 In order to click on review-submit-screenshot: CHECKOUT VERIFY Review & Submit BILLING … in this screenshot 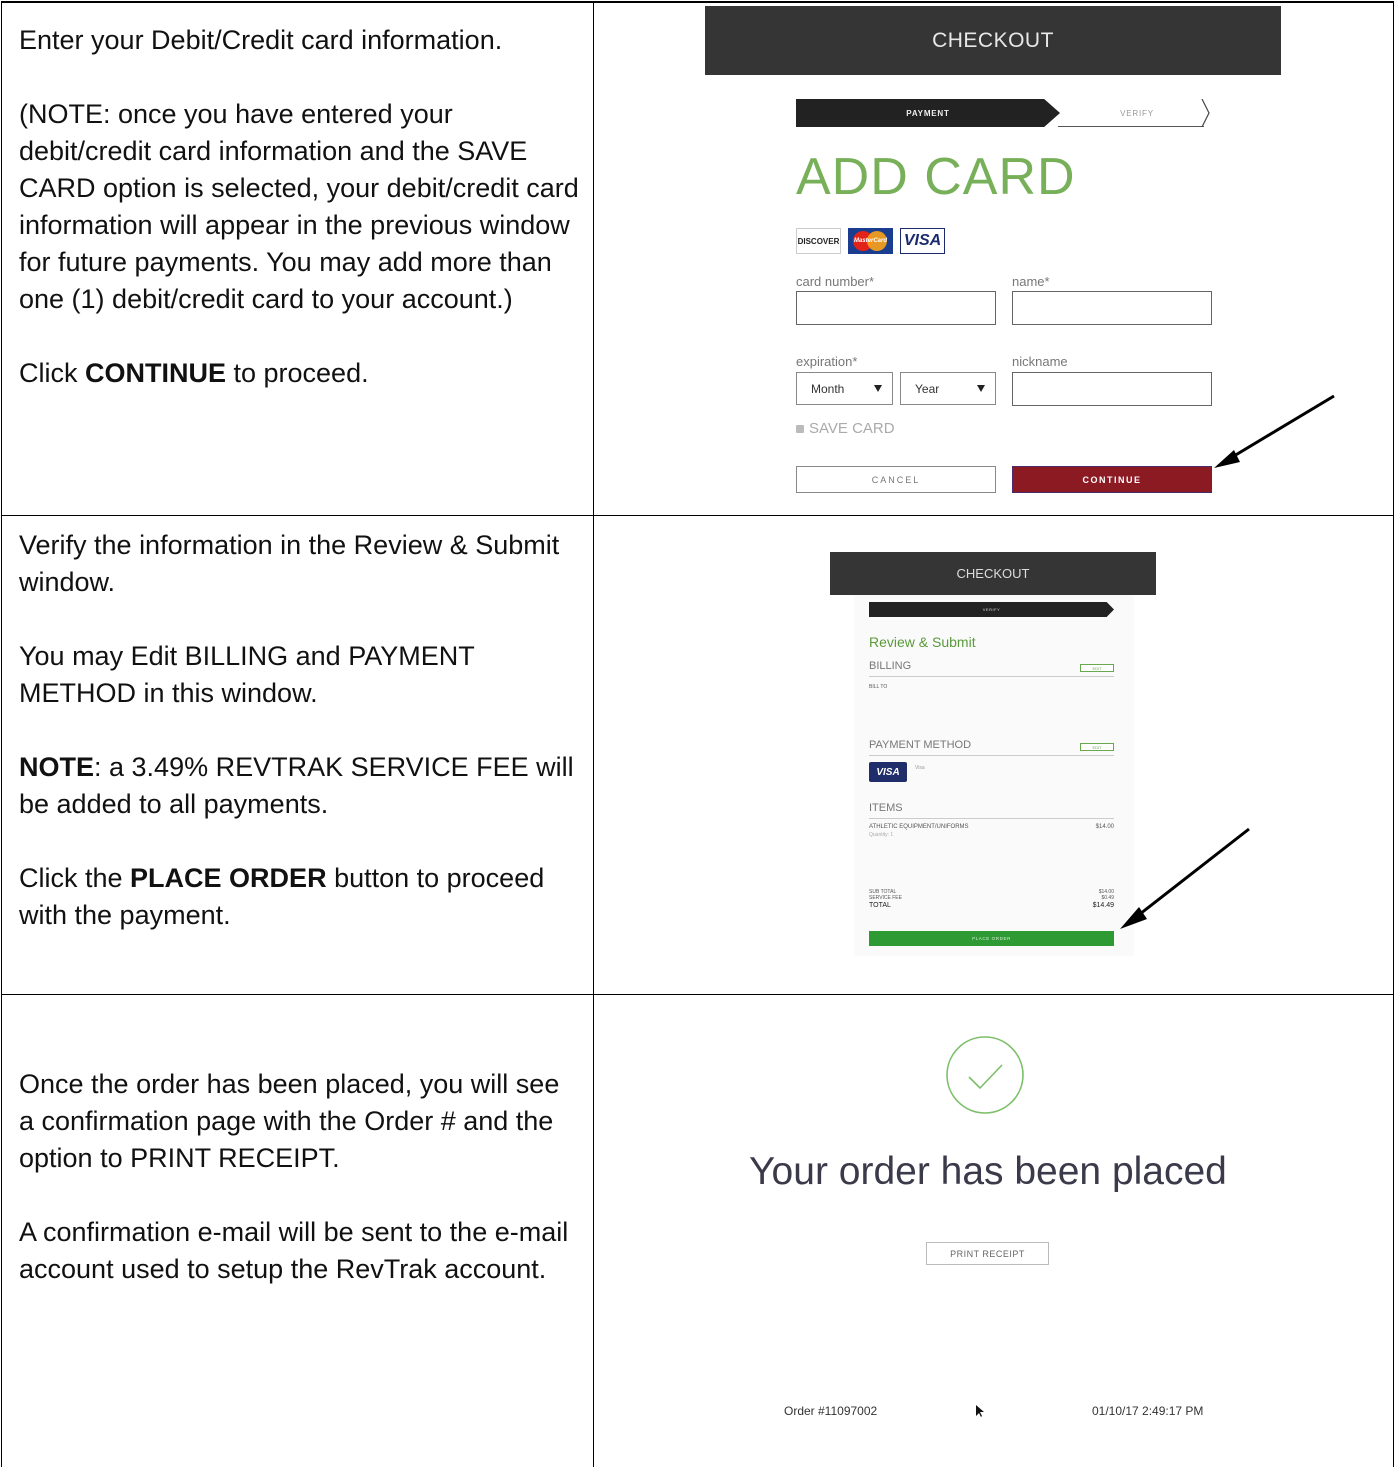, I will do `click(993, 754)`.